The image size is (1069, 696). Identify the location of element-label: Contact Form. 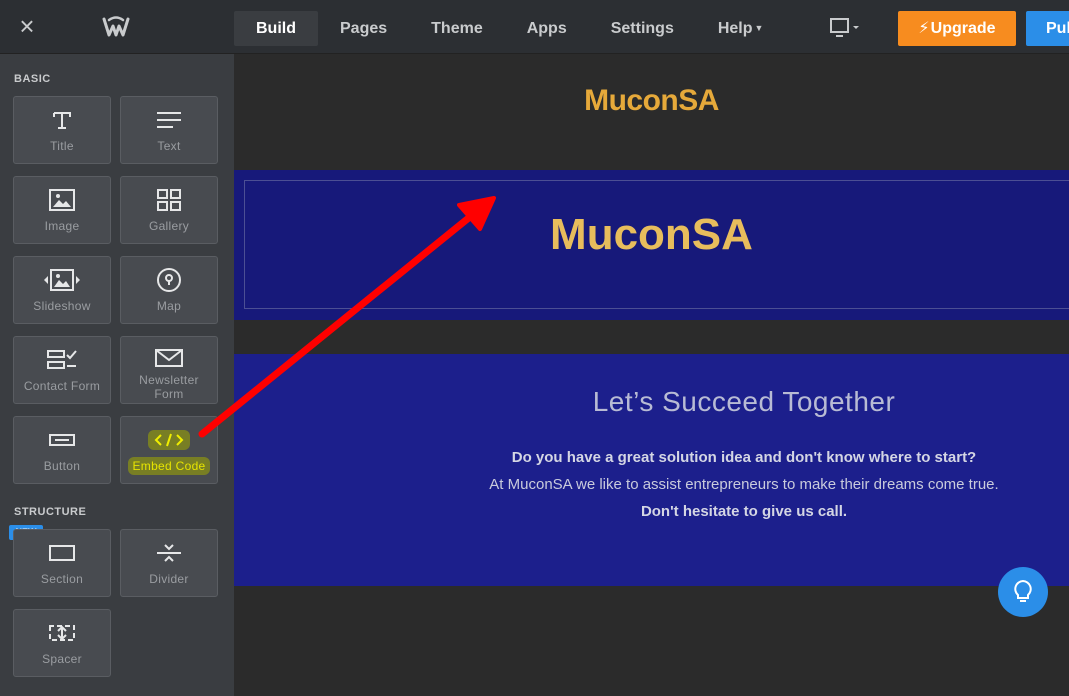
(62, 386).